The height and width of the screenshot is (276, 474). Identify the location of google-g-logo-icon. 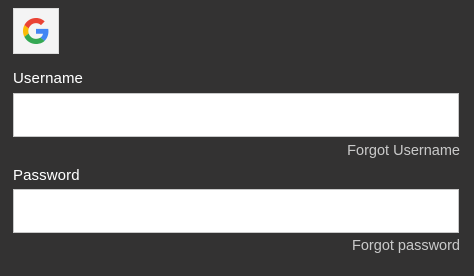
(36, 31).